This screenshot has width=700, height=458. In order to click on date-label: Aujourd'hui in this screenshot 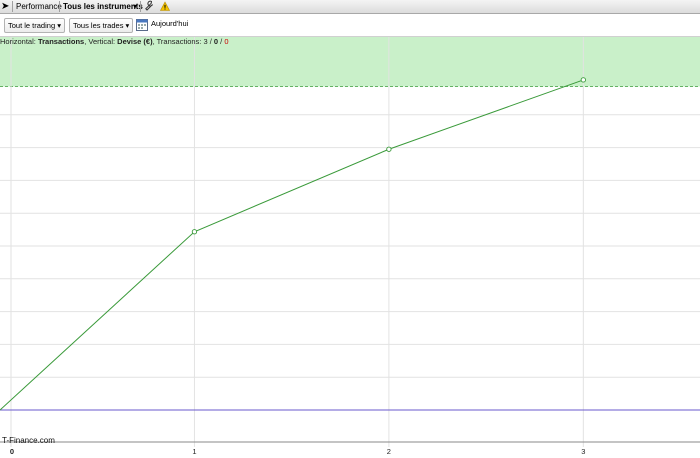, I will do `click(169, 23)`.